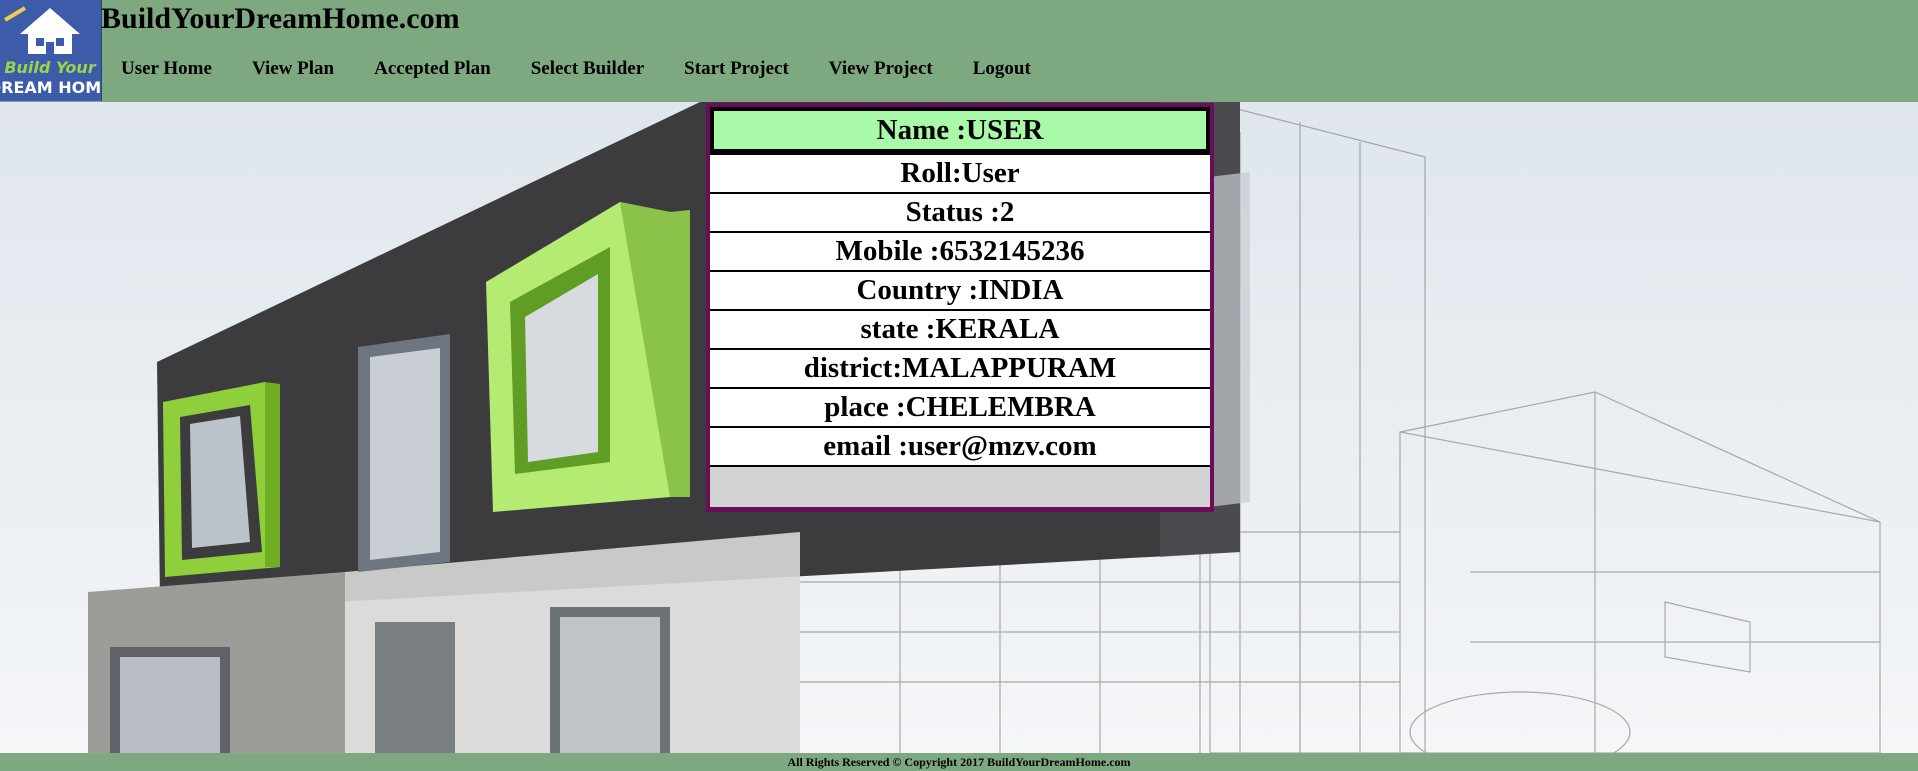 The image size is (1918, 771). I want to click on profile-name: Name :USER, so click(960, 130).